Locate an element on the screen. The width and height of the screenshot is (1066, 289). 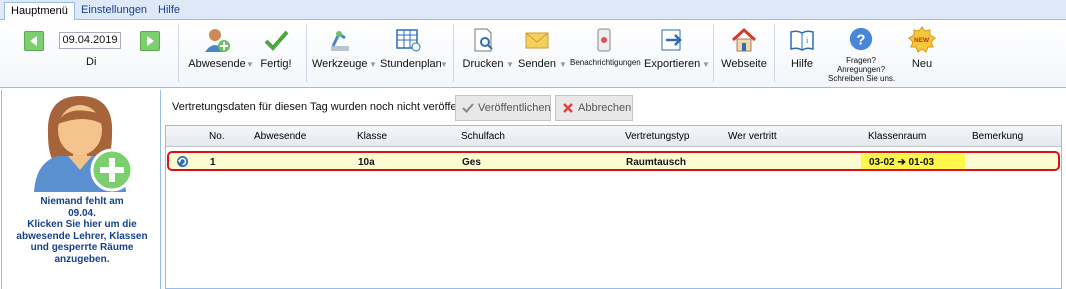
cancel-button: Abbrechen is located at coordinates (594, 108).